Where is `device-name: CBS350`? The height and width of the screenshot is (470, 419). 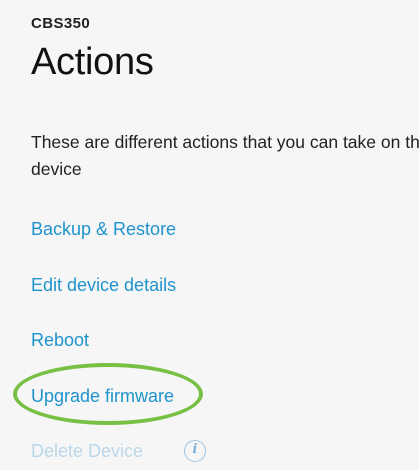 device-name: CBS350 is located at coordinates (61, 23).